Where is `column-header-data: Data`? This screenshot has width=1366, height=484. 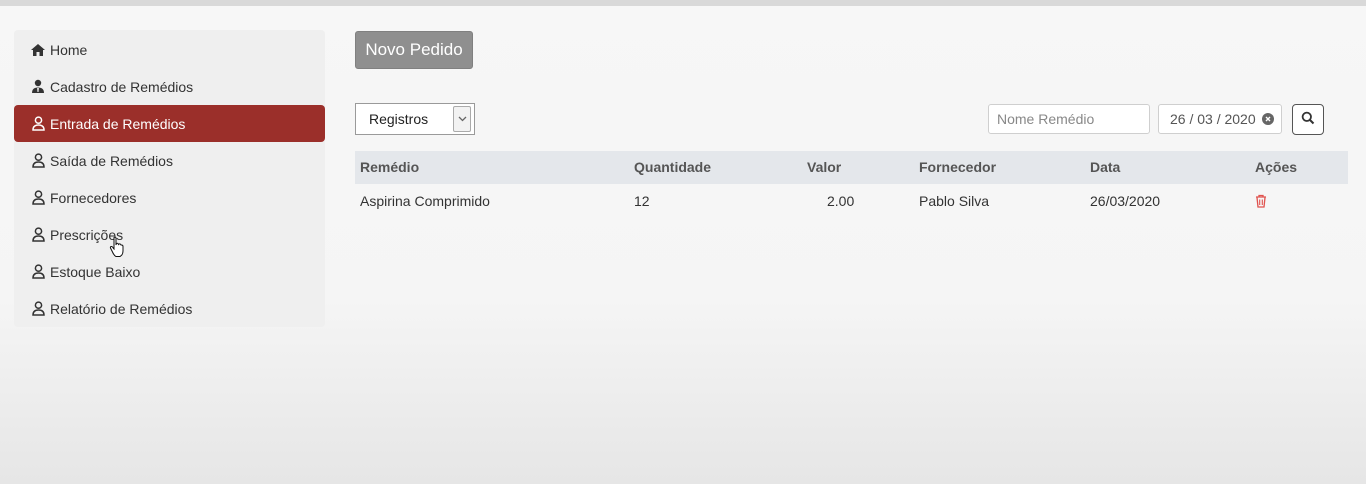 column-header-data: Data is located at coordinates (1105, 167).